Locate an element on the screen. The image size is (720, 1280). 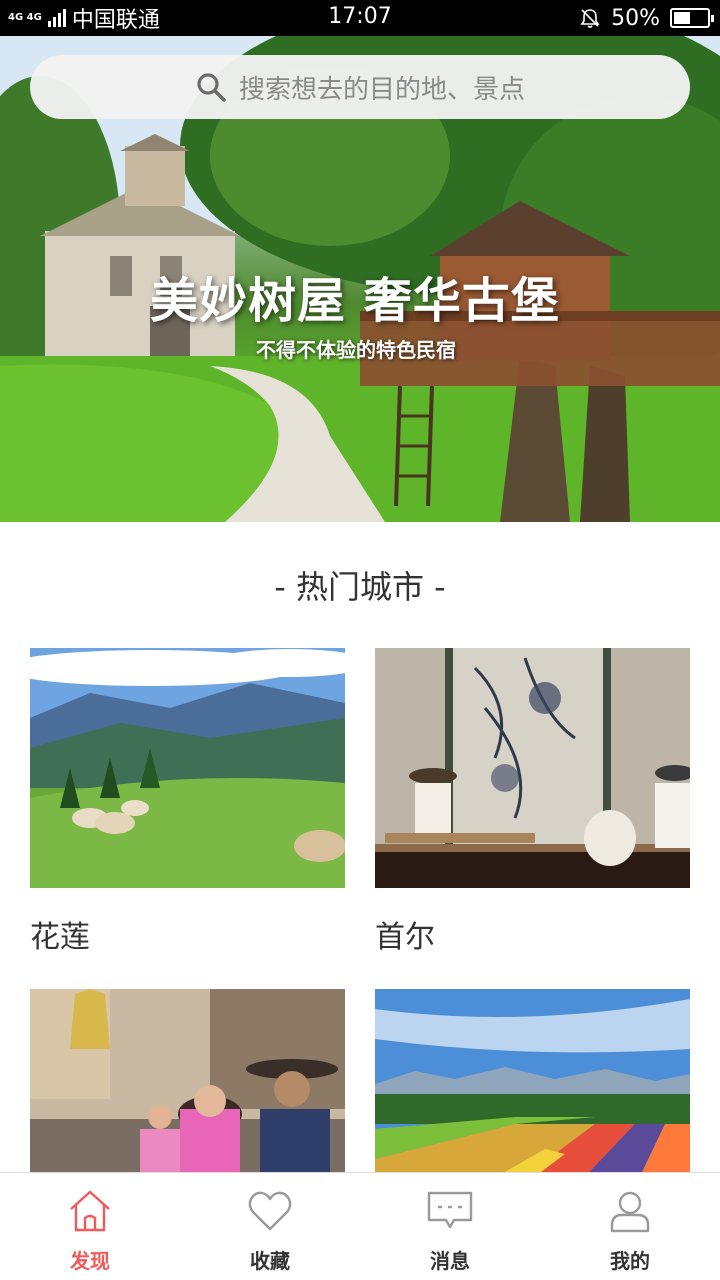
status-right: 50% is located at coordinates (646, 18).